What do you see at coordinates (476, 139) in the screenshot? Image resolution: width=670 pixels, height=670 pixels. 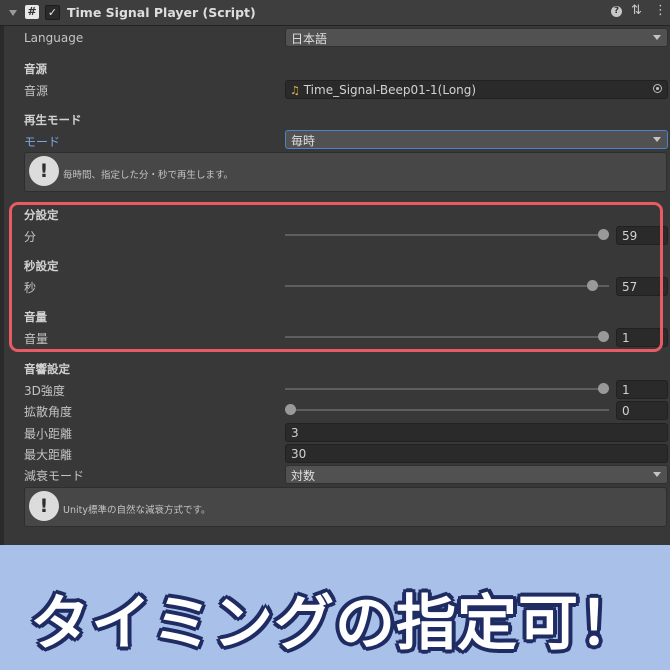 I see `mode-dropdown: 毎時` at bounding box center [476, 139].